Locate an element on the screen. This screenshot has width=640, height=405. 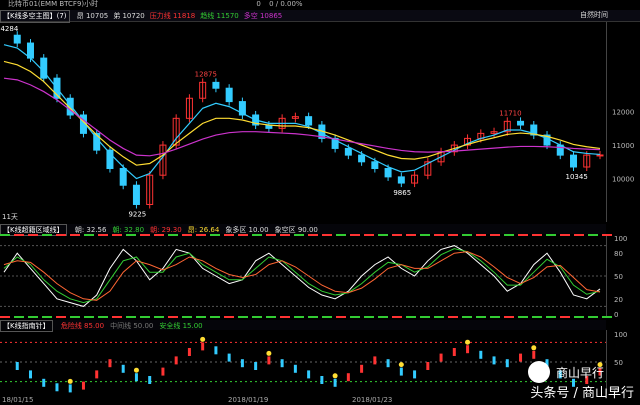
date-label-1: 18/01/15 is located at coordinates (18, 400).